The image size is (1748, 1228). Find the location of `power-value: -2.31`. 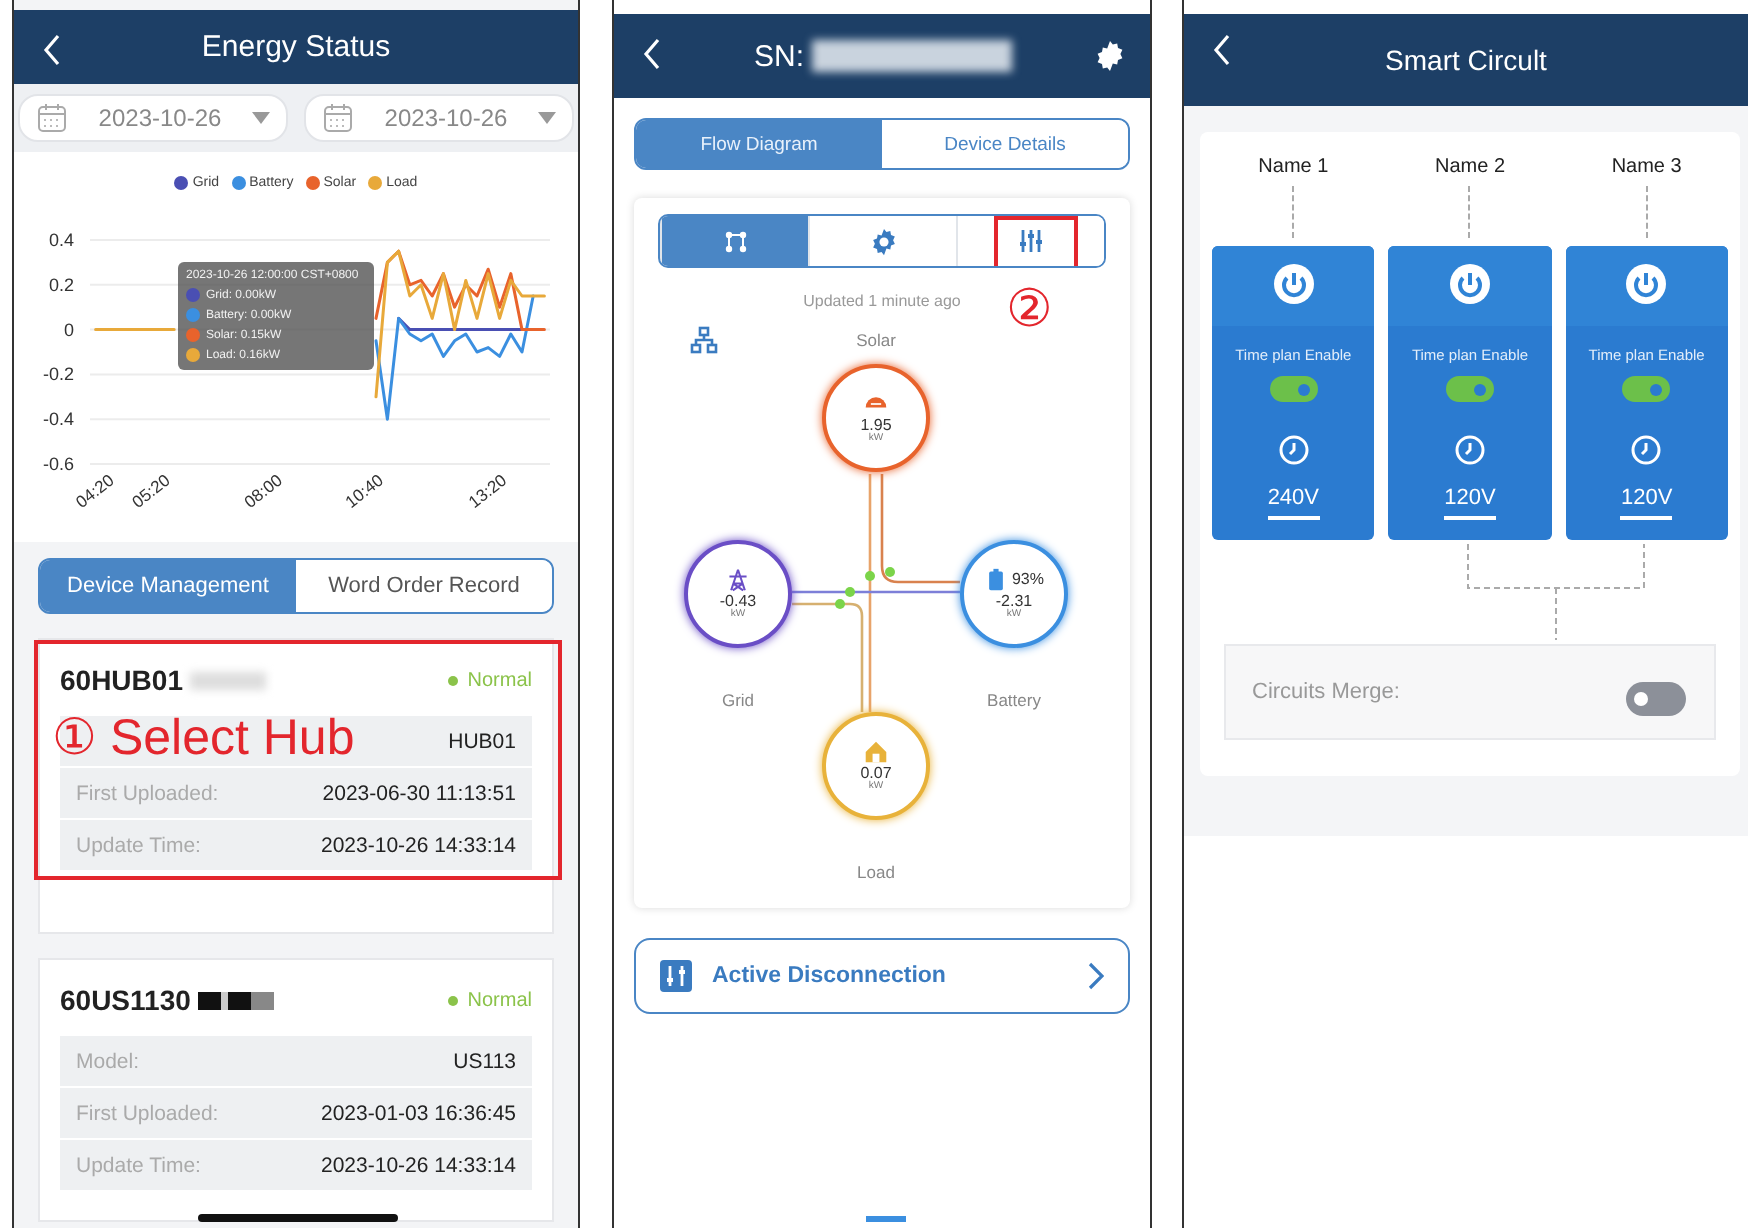

power-value: -2.31 is located at coordinates (1014, 600).